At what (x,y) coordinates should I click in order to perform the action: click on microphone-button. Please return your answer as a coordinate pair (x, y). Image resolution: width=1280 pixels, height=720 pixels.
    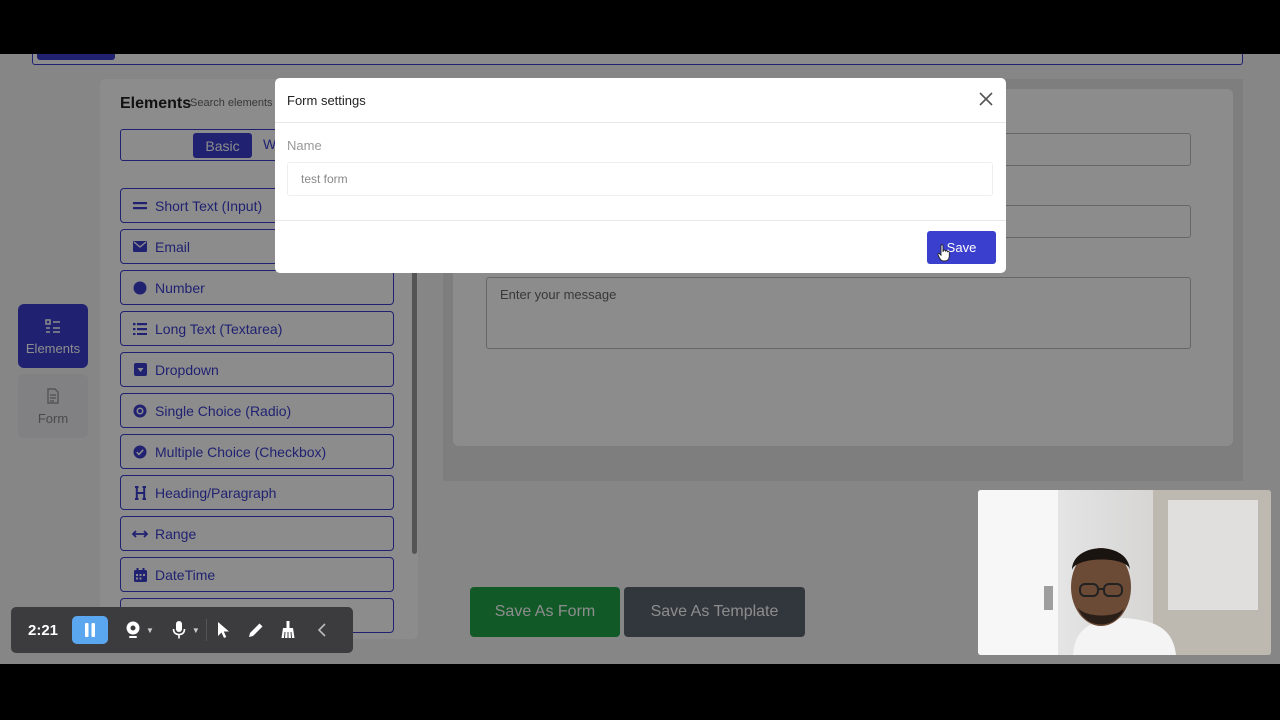
    Looking at the image, I should click on (179, 630).